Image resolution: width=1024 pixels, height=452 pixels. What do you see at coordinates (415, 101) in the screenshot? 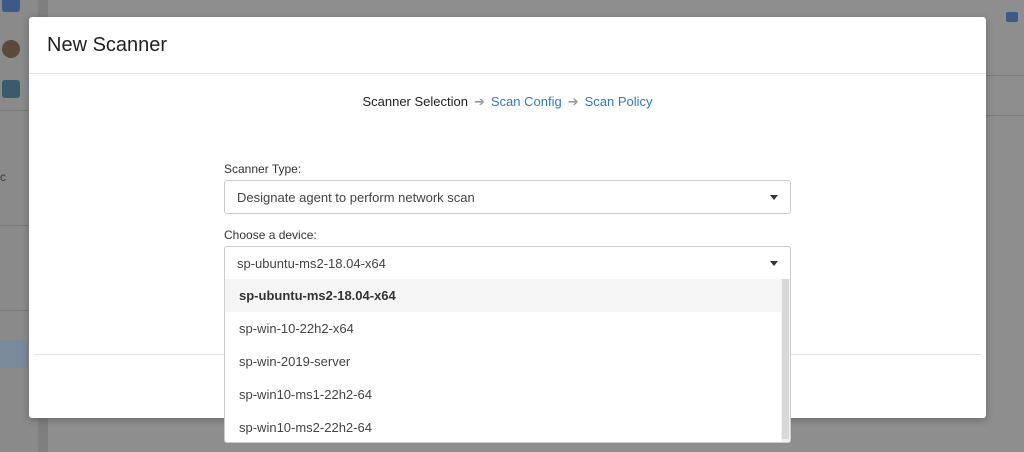
I see `step-scanner-selection: Scanner Selection` at bounding box center [415, 101].